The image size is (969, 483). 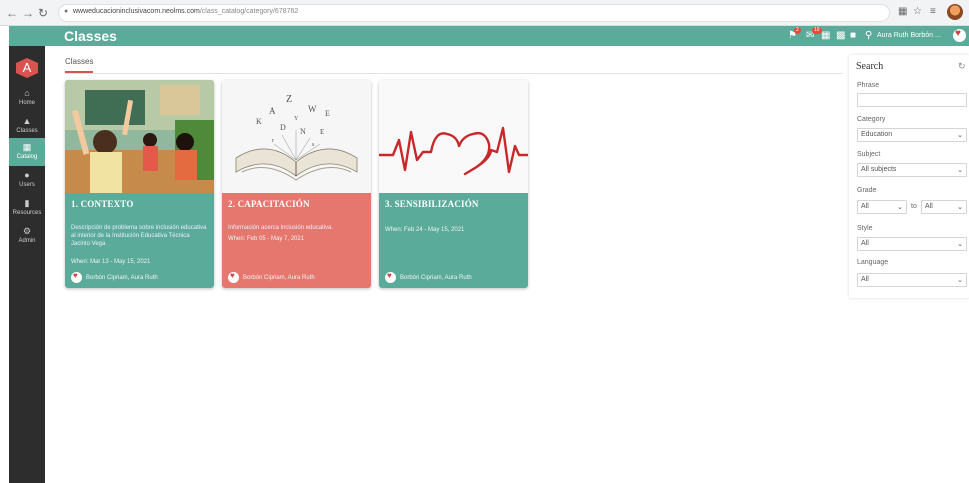 What do you see at coordinates (43, 13) in the screenshot?
I see `reload-icon: ↻` at bounding box center [43, 13].